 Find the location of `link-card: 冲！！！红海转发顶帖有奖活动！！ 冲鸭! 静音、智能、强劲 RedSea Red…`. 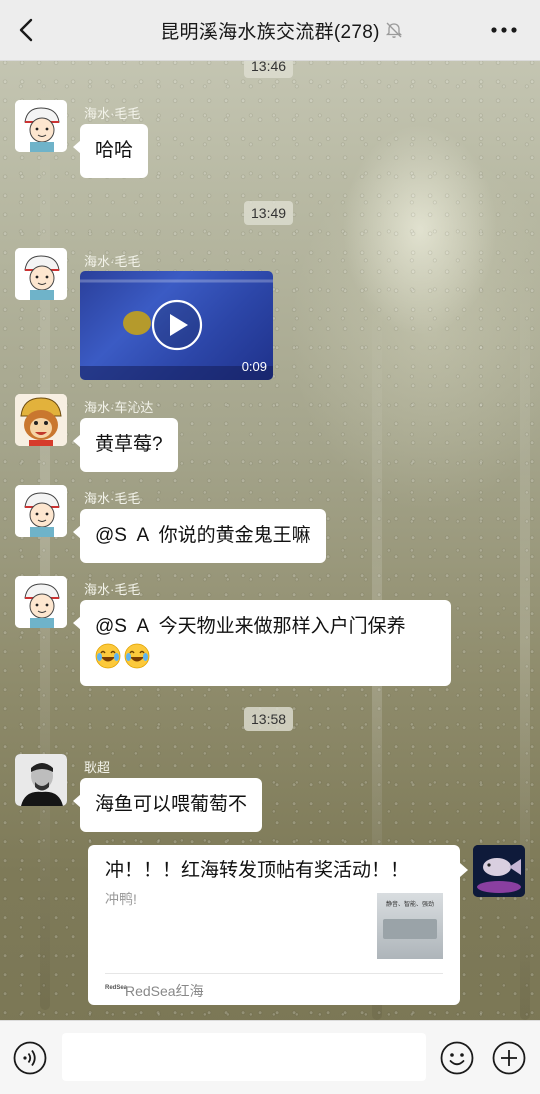

link-card: 冲！！！红海转发顶帖有奖活动！！ 冲鸭! 静音、智能、强劲 RedSea Red… is located at coordinates (278, 925).